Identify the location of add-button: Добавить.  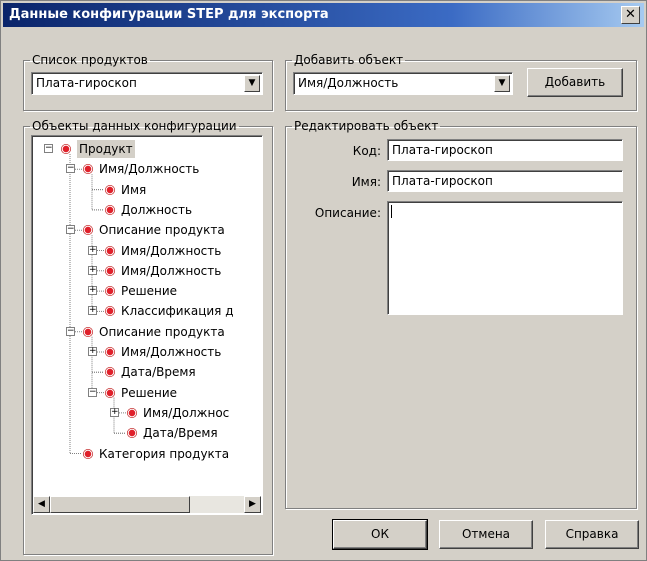
(575, 82).